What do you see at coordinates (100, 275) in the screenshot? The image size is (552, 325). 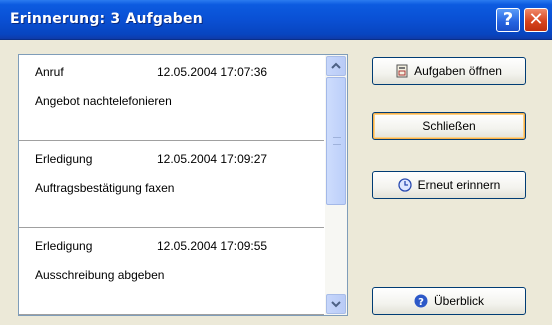 I see `reminder-description: Ausschreibung abgeben` at bounding box center [100, 275].